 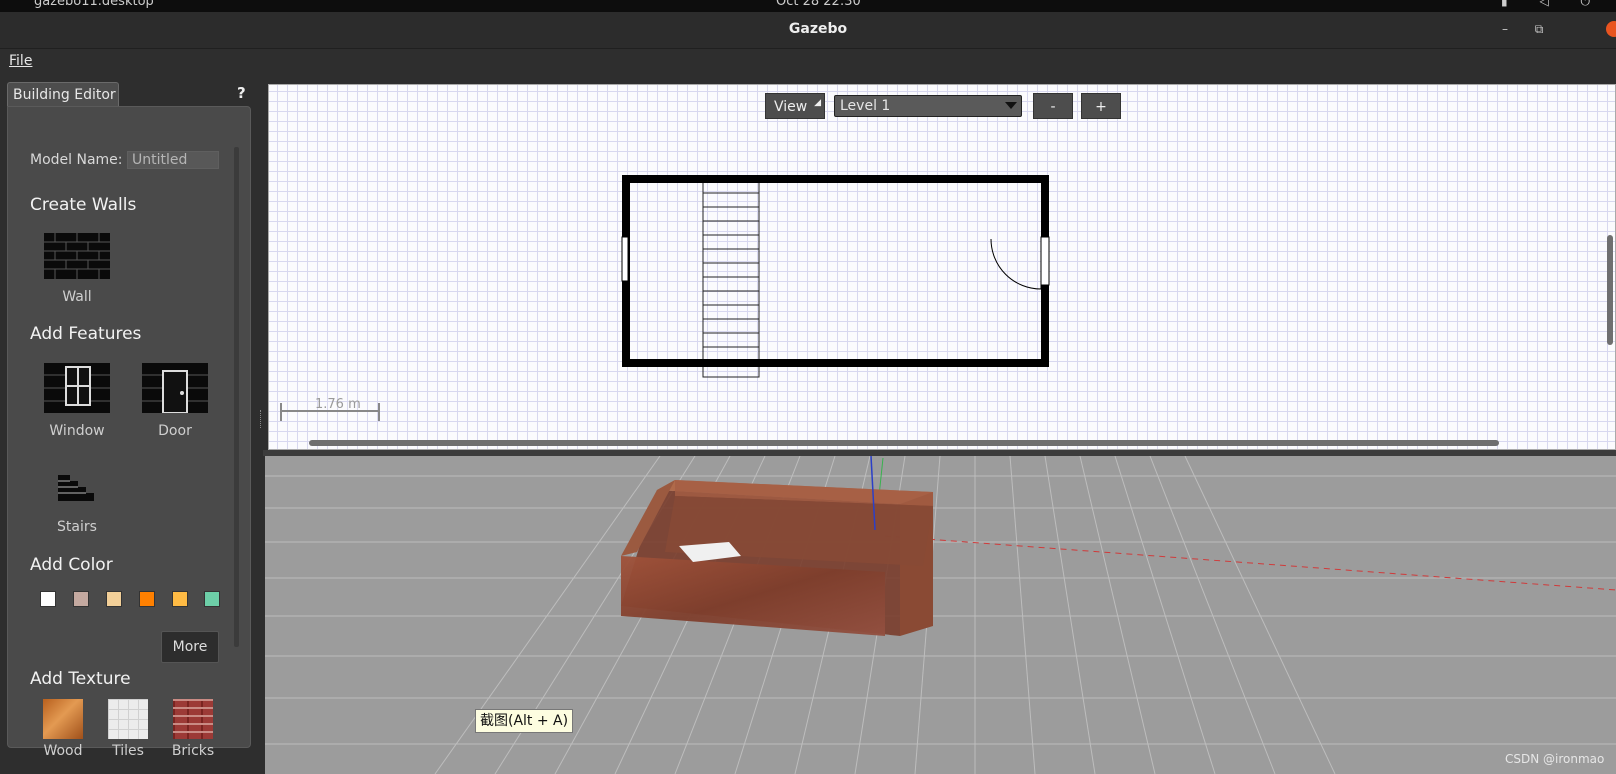 I want to click on wood-label: Wood, so click(x=63, y=751).